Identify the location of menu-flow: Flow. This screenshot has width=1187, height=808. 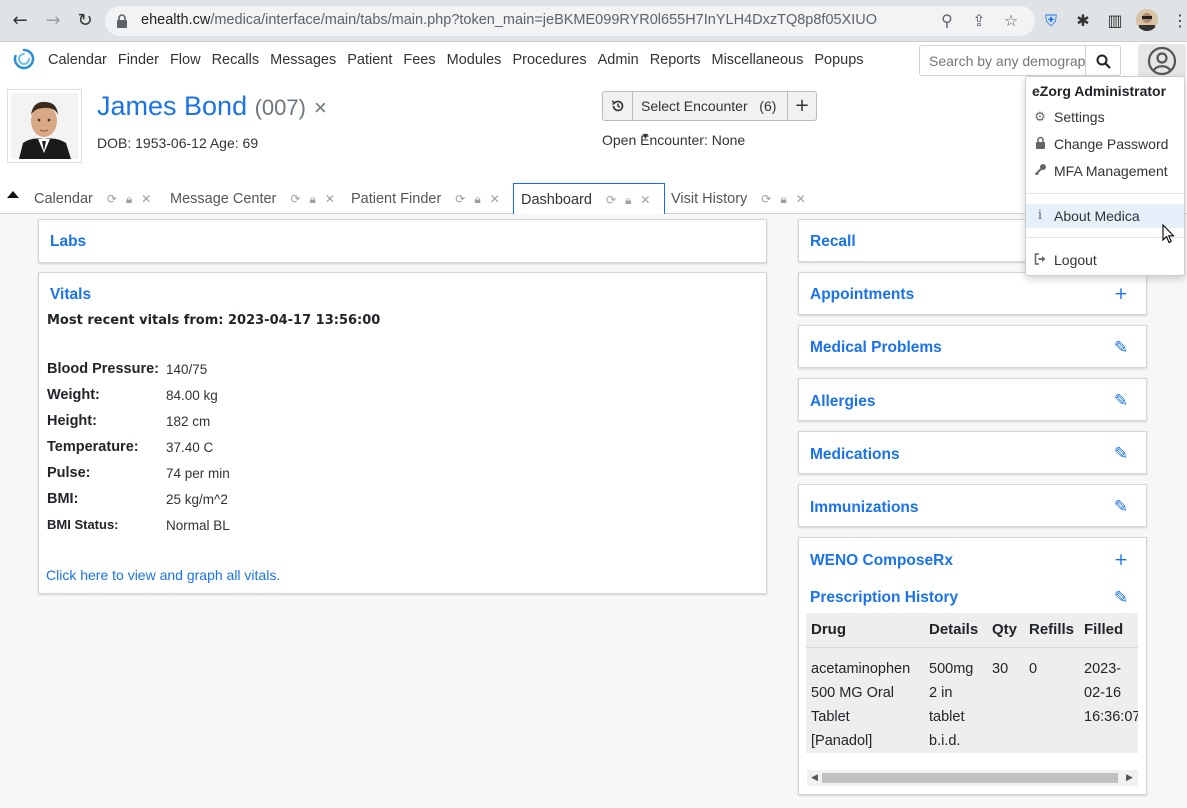
(185, 60).